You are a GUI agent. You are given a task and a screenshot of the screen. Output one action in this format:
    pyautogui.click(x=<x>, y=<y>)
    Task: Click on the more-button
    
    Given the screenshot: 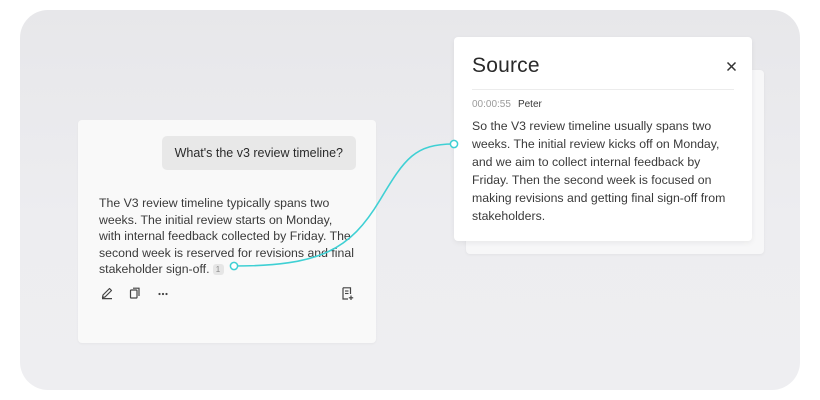 What is the action you would take?
    pyautogui.click(x=163, y=293)
    